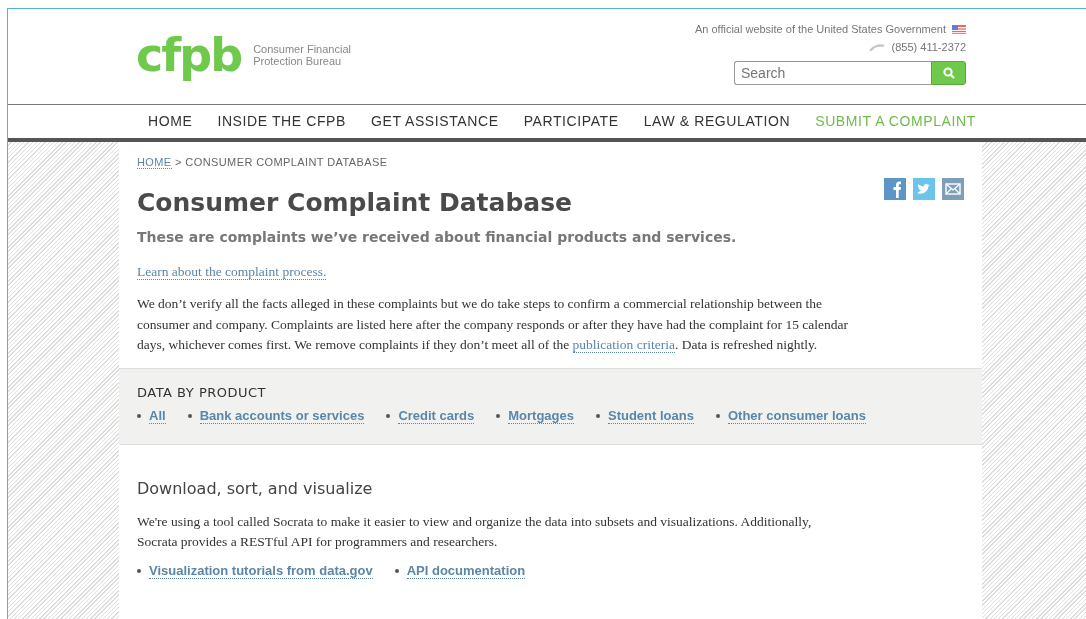 This screenshot has width=1086, height=619. Describe the element at coordinates (651, 415) in the screenshot. I see `product-link: Student loans` at that location.